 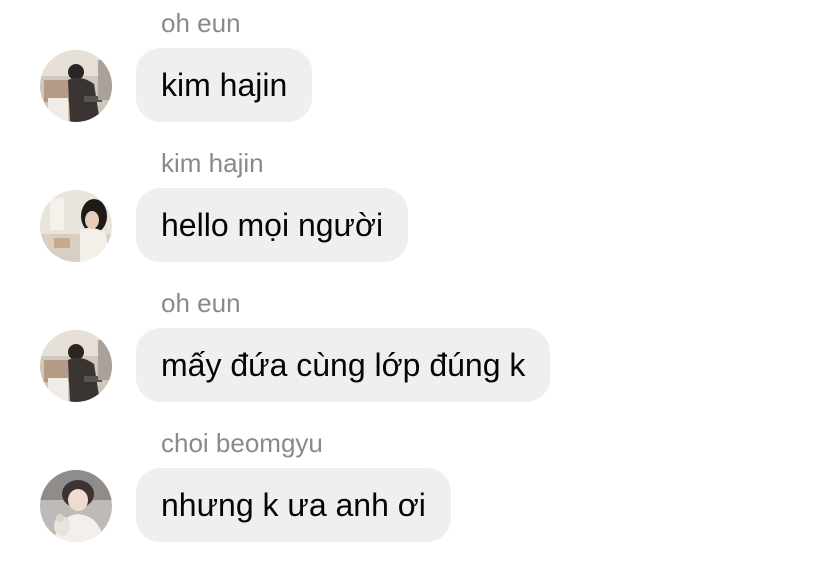 What do you see at coordinates (272, 225) in the screenshot?
I see `message-bubble: hello mọi người` at bounding box center [272, 225].